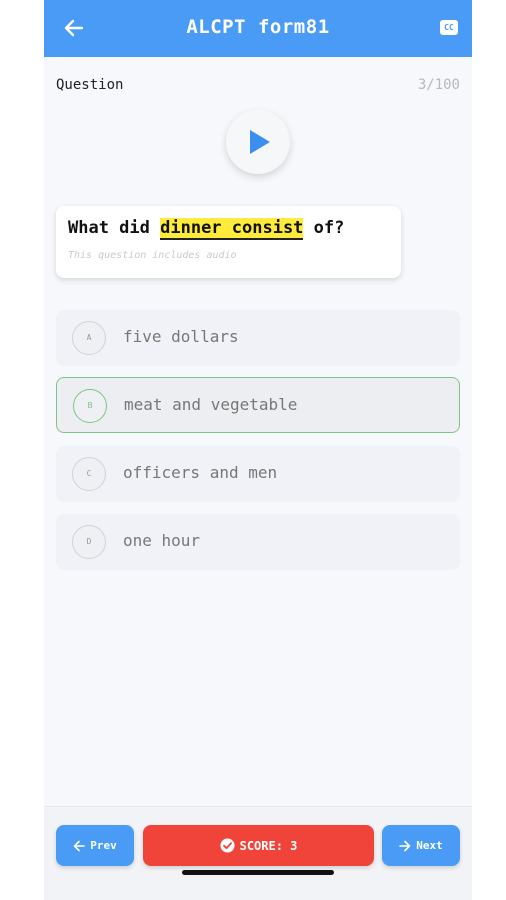 The image size is (506, 900). I want to click on app-title: ALCPT form81, so click(258, 27).